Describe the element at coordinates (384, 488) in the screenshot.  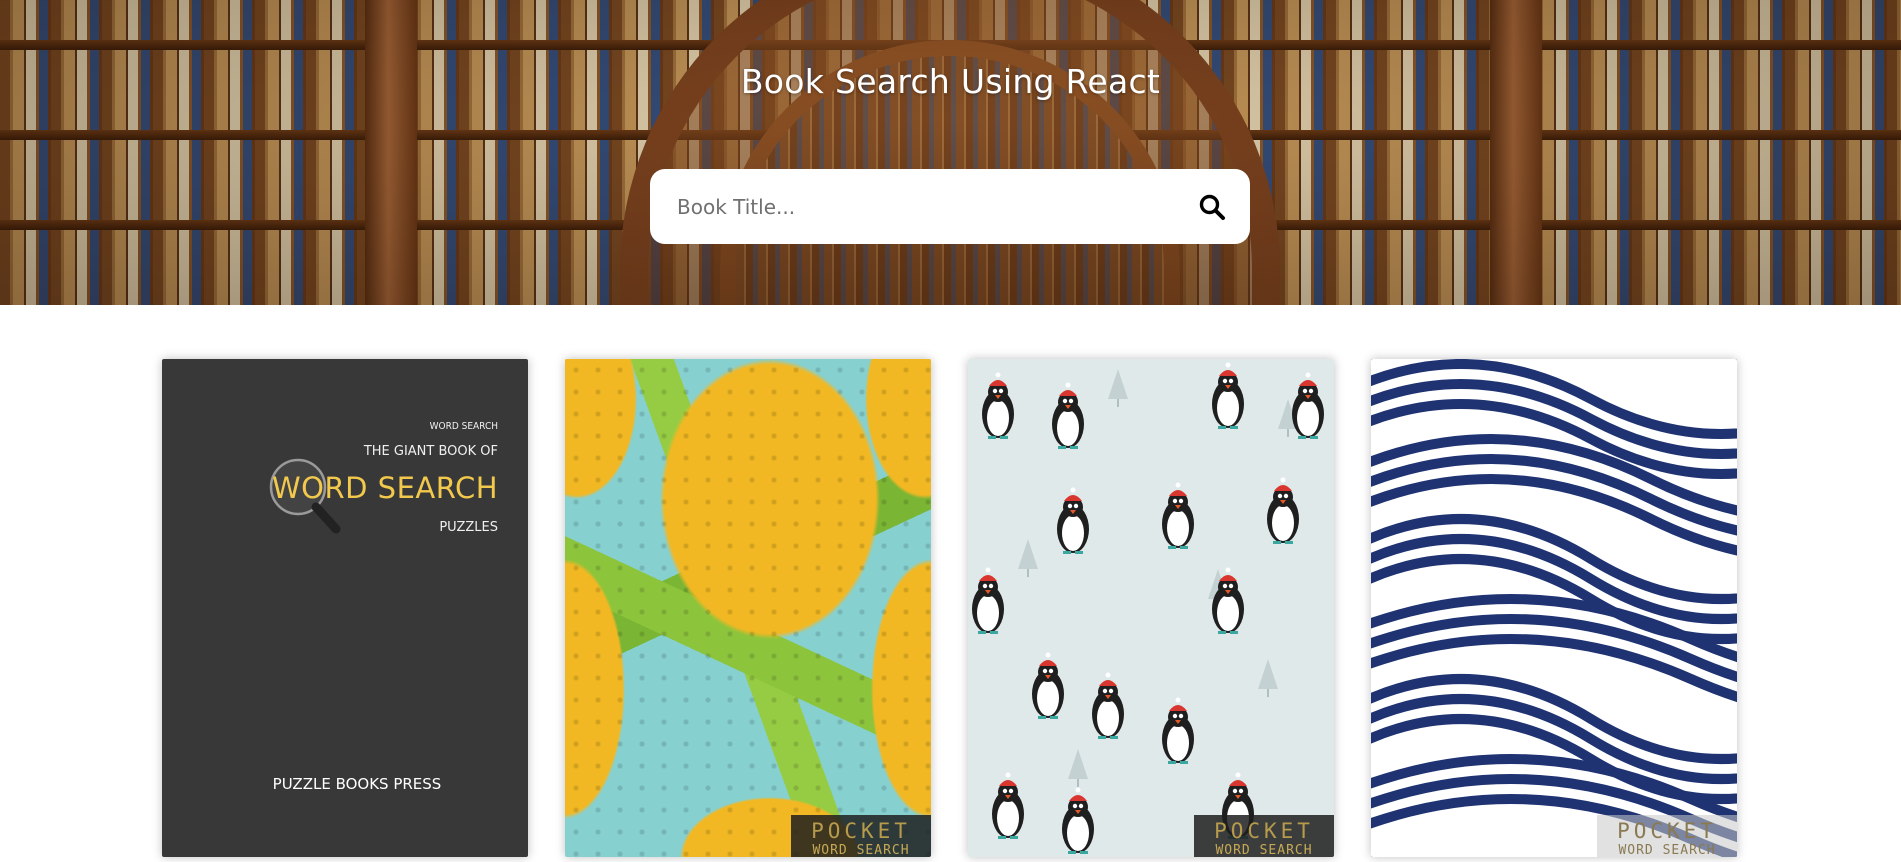
I see `cover-title: WORD SEARCH` at that location.